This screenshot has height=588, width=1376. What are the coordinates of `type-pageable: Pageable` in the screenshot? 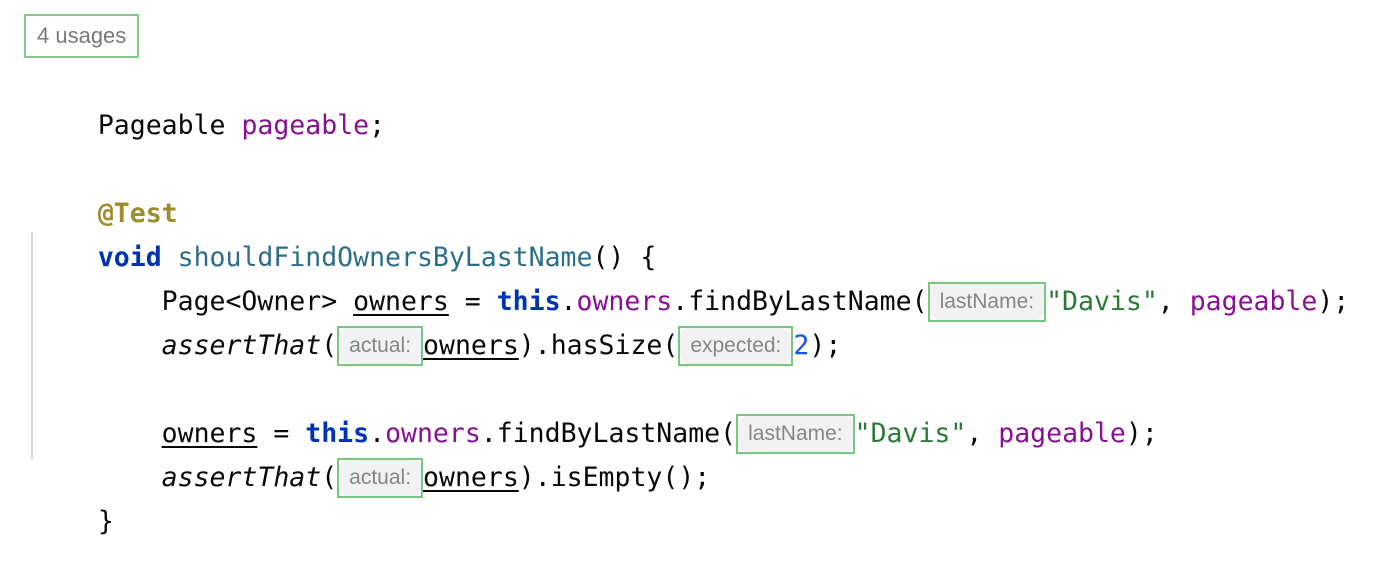 It's located at (161, 125).